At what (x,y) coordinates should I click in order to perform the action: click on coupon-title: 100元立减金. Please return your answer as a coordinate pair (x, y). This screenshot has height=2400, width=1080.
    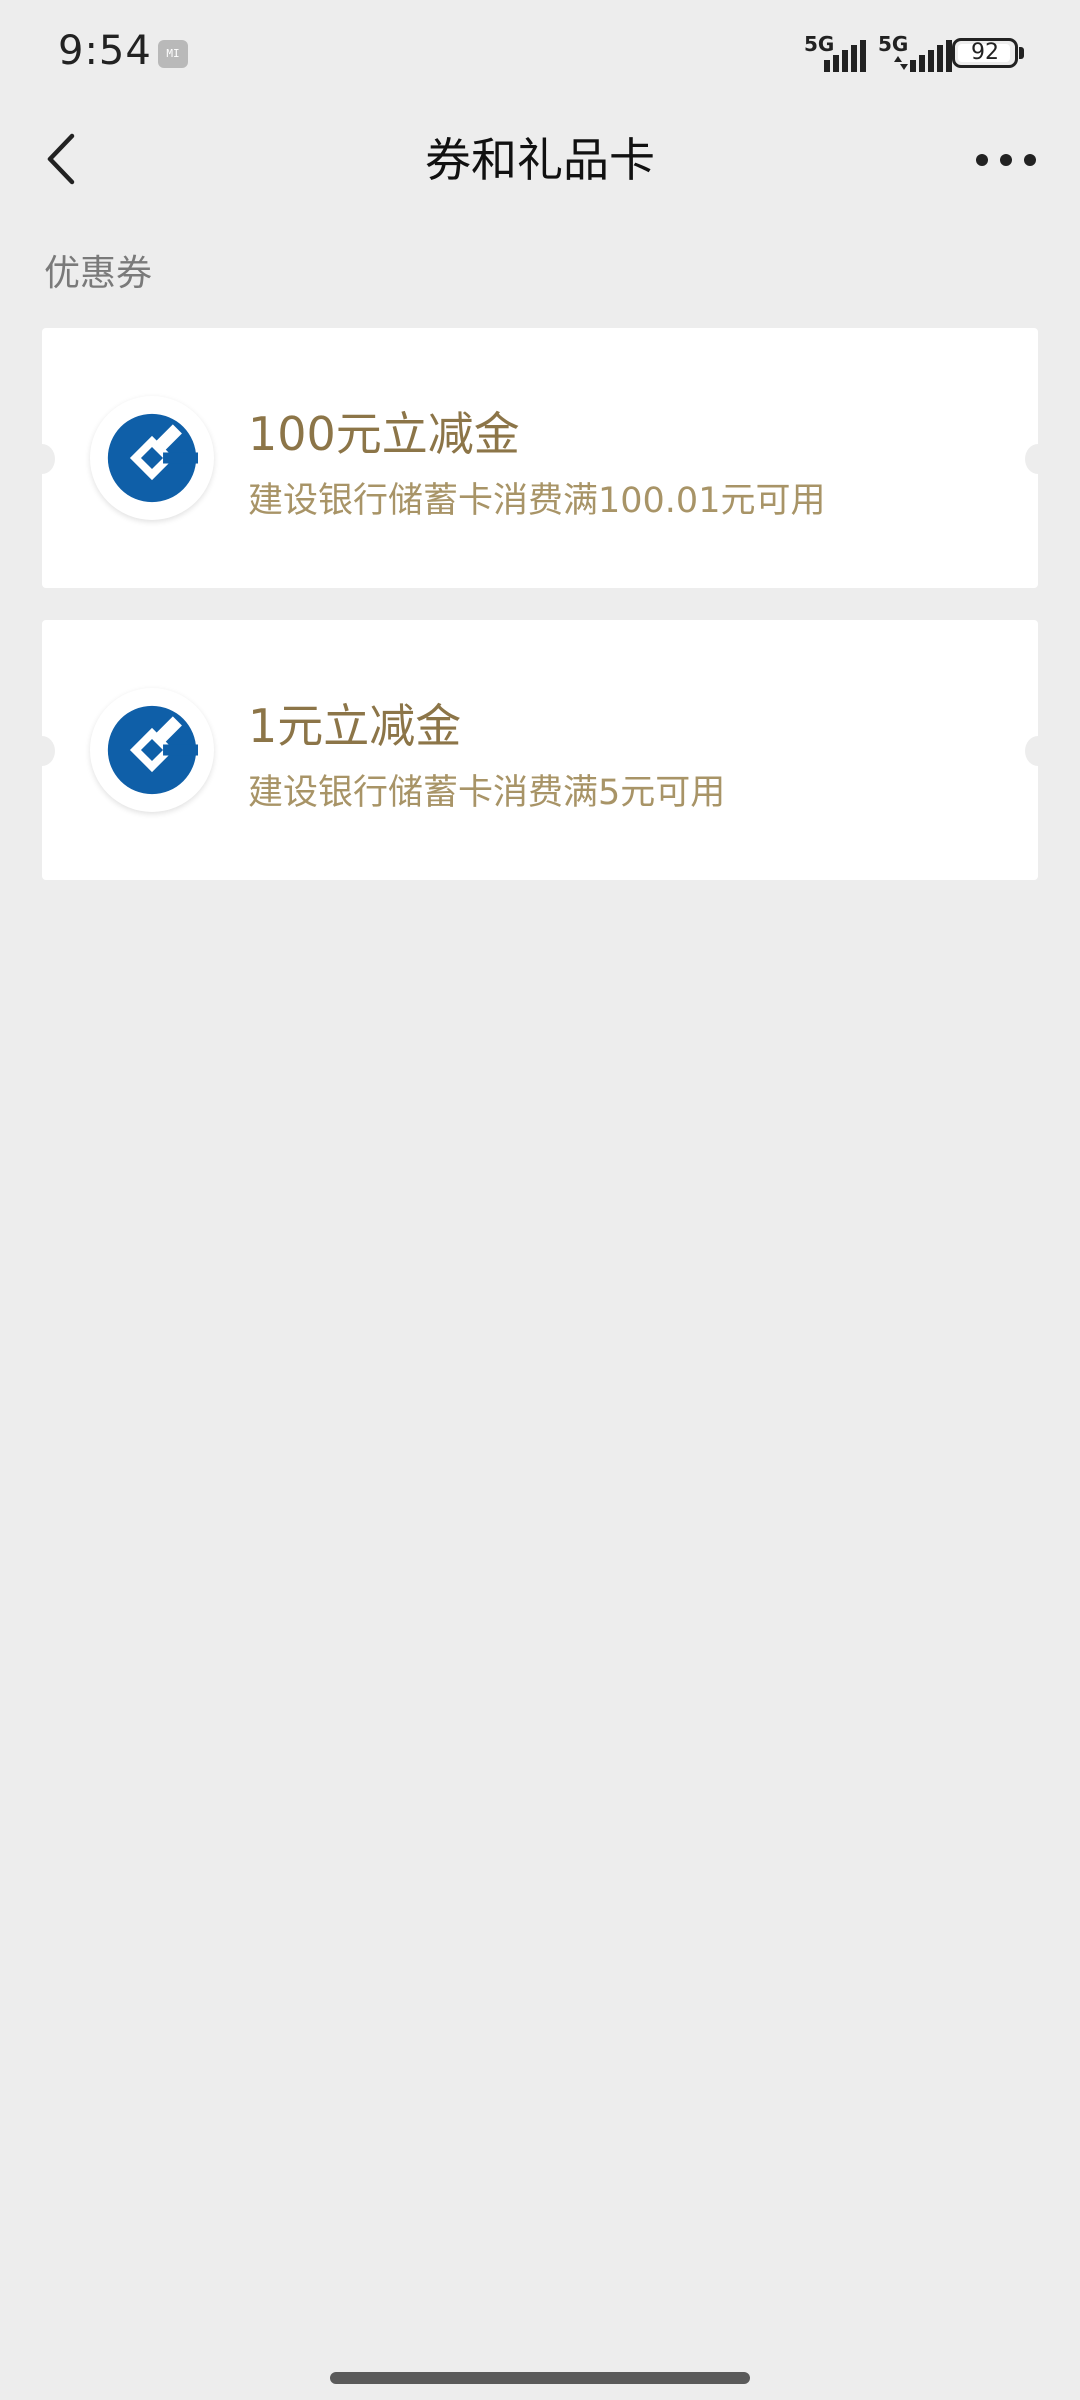
    Looking at the image, I should click on (384, 434).